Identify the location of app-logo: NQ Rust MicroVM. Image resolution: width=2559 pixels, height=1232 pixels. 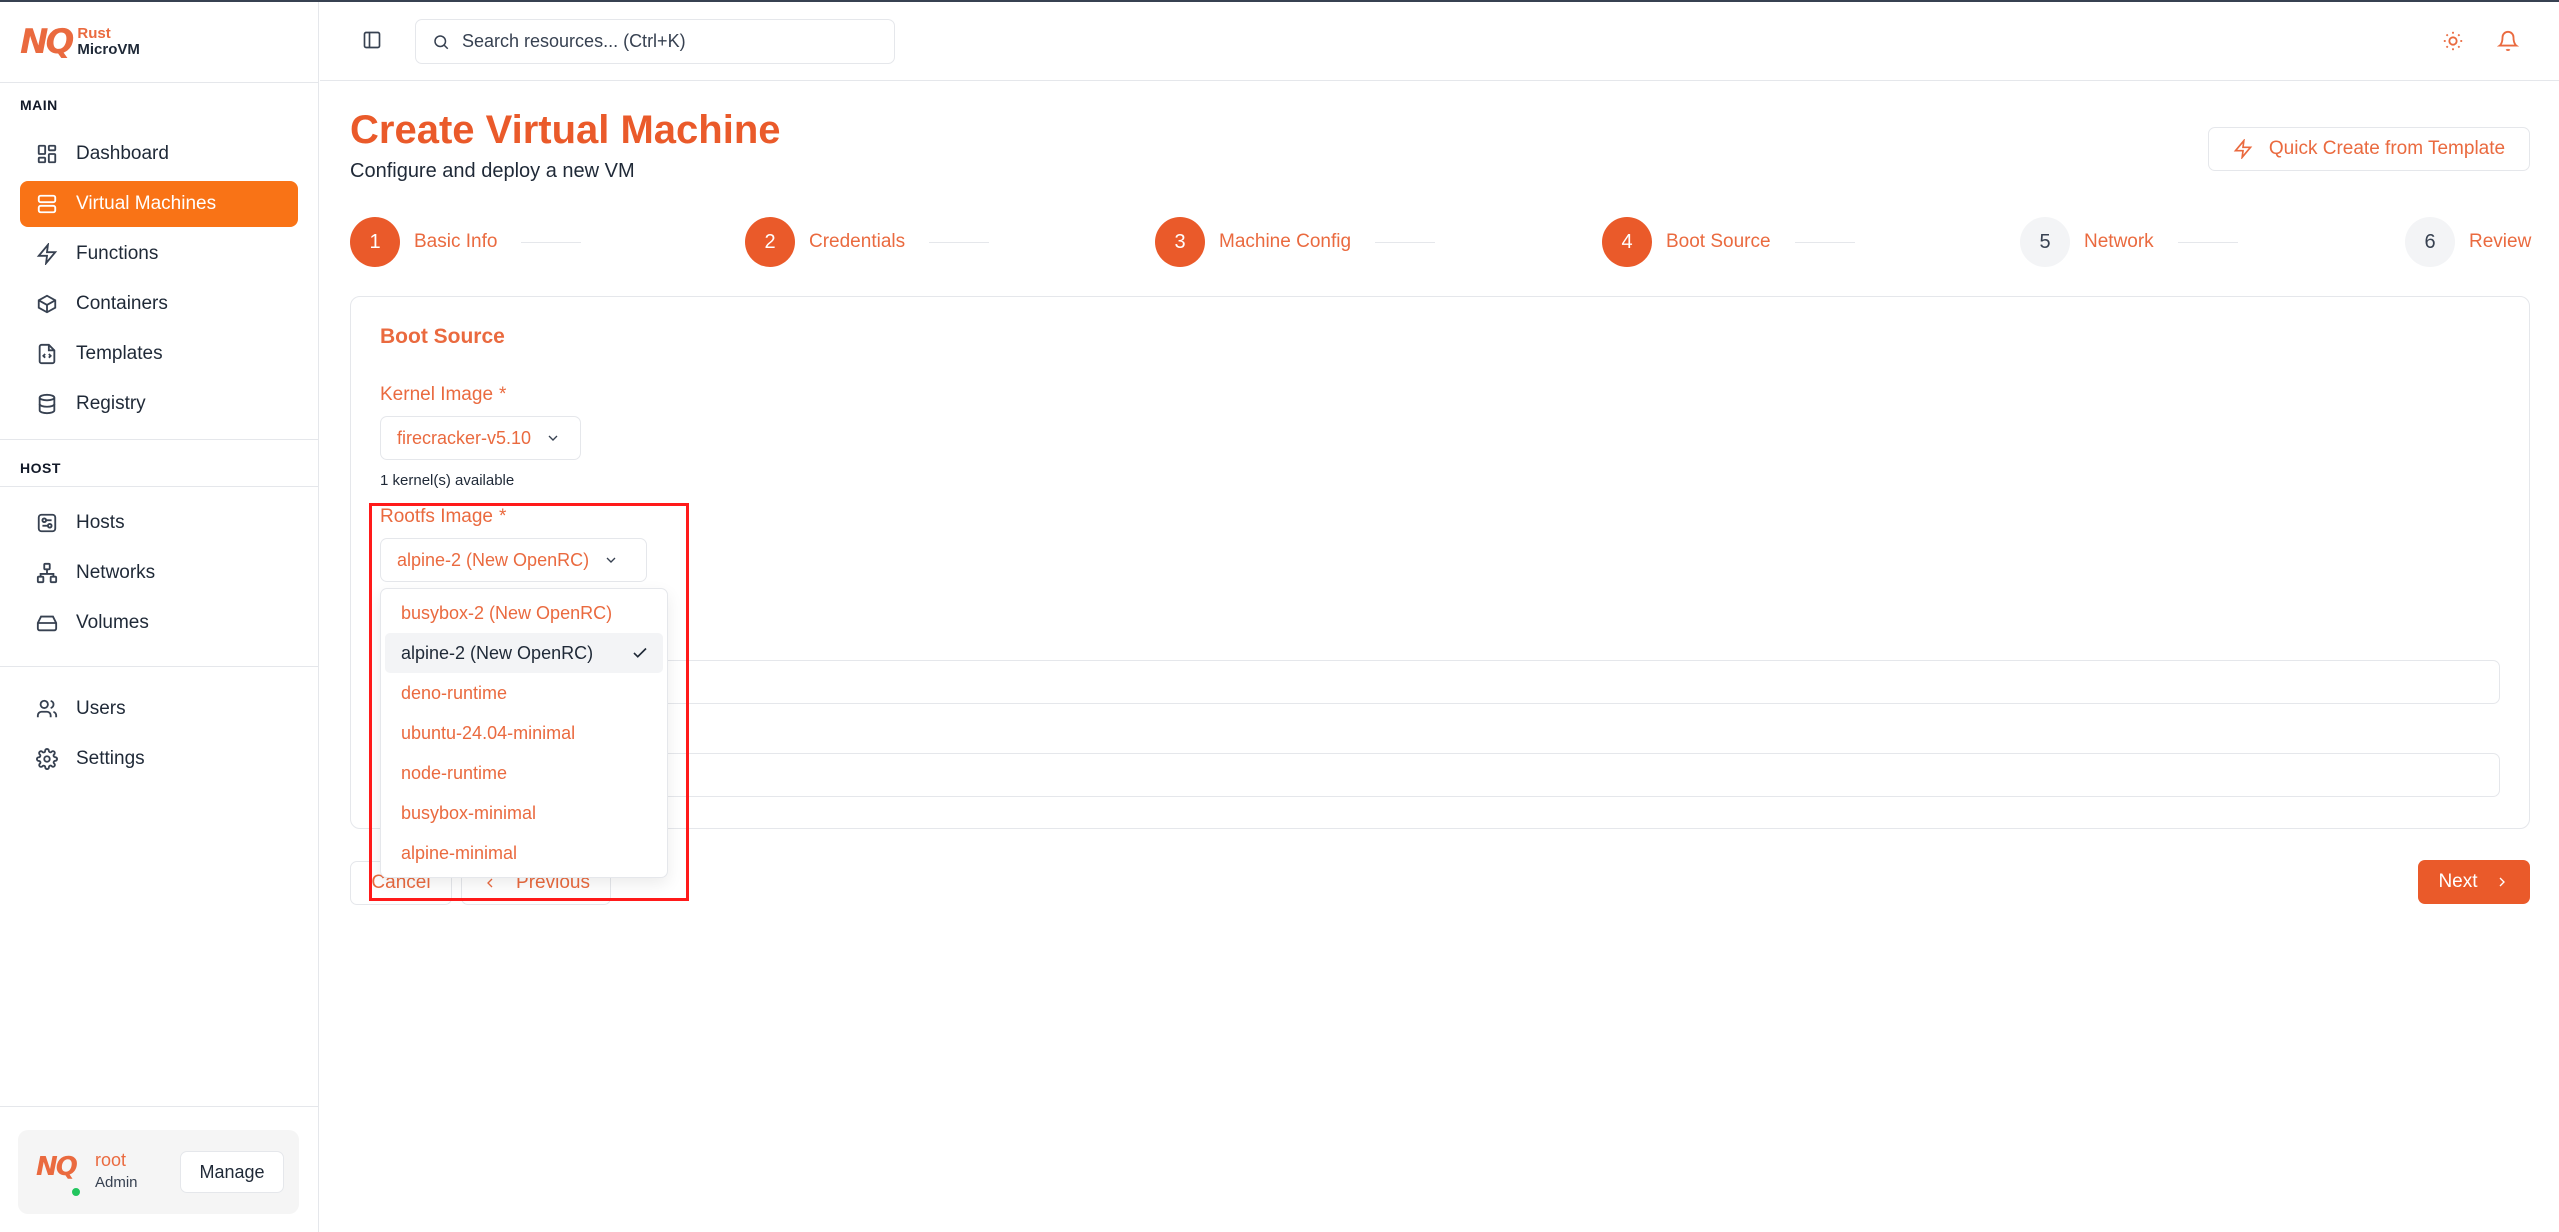
(80, 42).